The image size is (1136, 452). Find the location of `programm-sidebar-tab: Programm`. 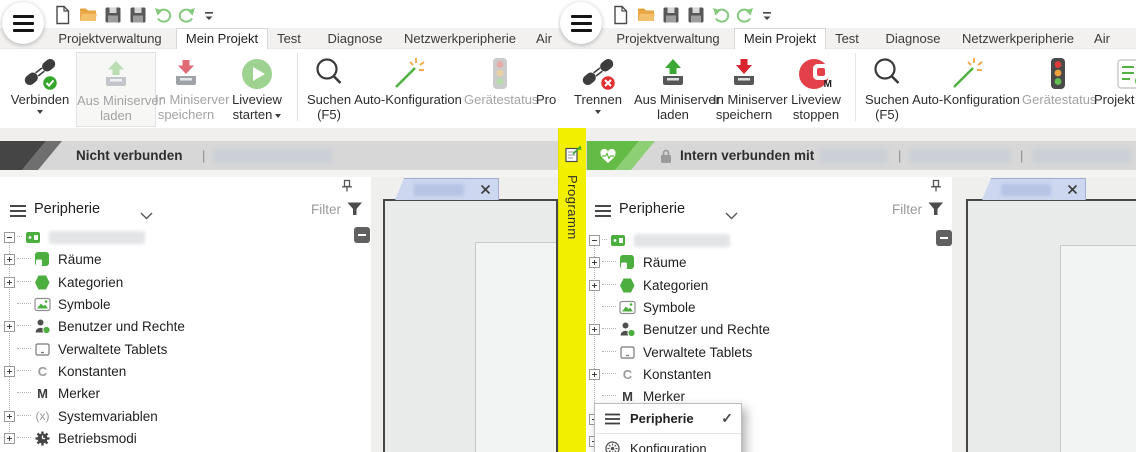

programm-sidebar-tab: Programm is located at coordinates (572, 290).